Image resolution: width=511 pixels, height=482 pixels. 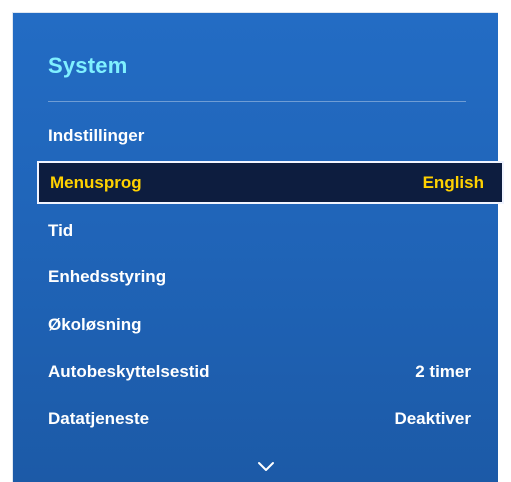 What do you see at coordinates (443, 371) in the screenshot?
I see `menu-item-value: 2 timer` at bounding box center [443, 371].